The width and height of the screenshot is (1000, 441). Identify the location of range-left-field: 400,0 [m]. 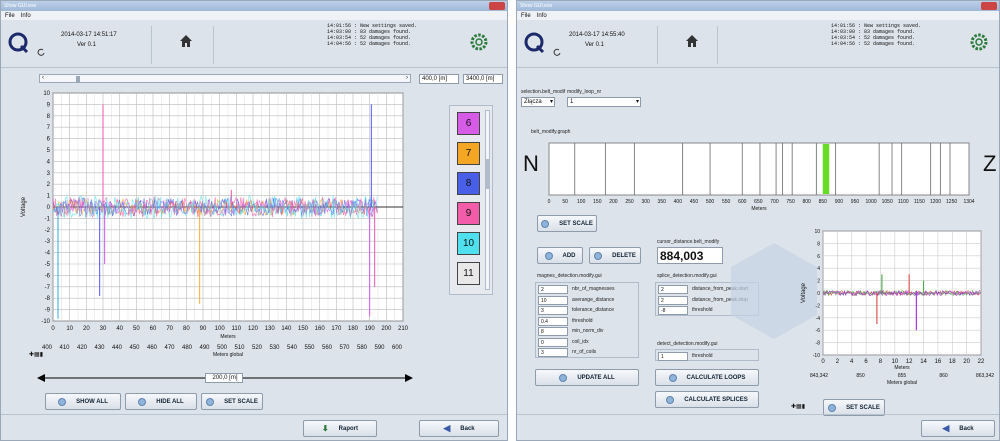
(439, 79).